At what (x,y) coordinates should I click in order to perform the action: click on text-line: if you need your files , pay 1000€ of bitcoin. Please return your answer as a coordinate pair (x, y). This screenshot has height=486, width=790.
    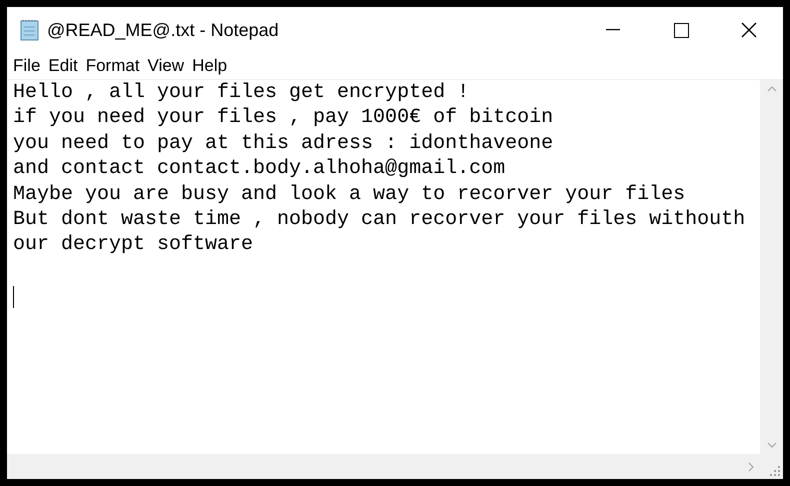
    Looking at the image, I should click on (283, 118).